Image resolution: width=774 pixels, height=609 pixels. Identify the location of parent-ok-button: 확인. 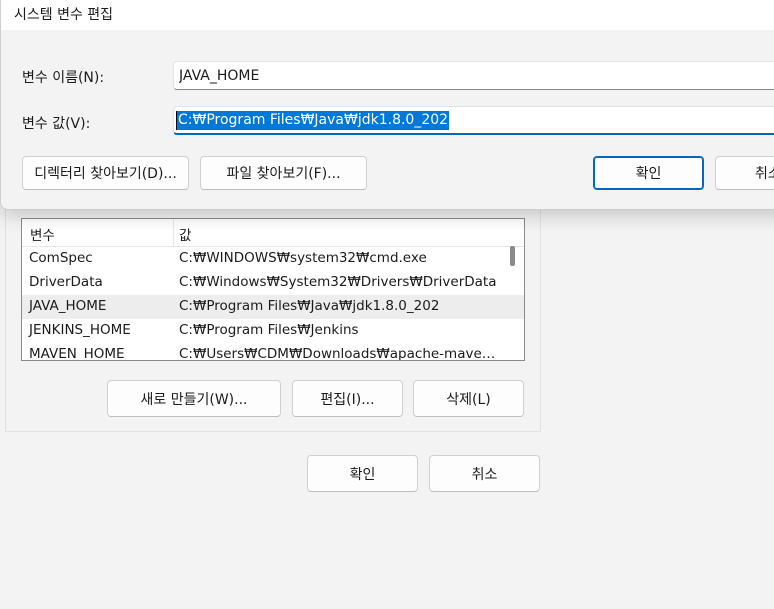
(362, 473).